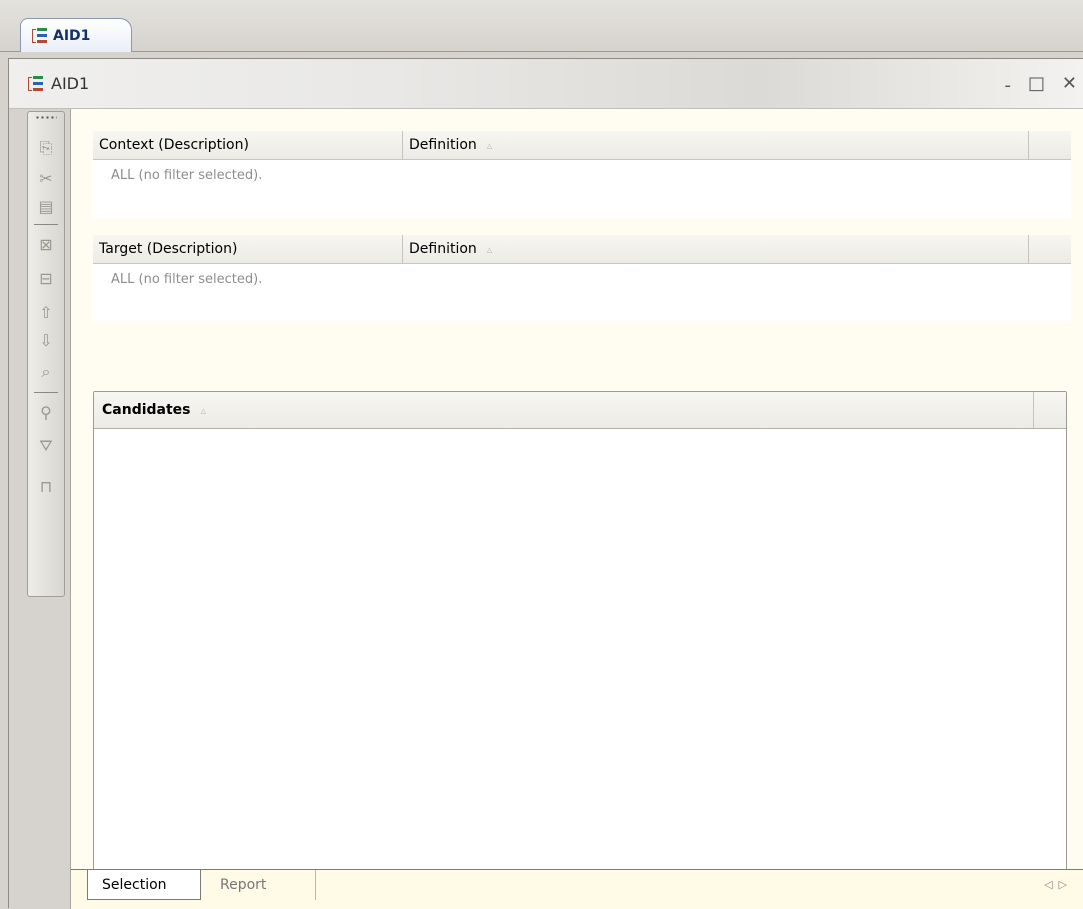 This screenshot has height=909, width=1083. I want to click on context-column-header: Context (Description), so click(248, 145).